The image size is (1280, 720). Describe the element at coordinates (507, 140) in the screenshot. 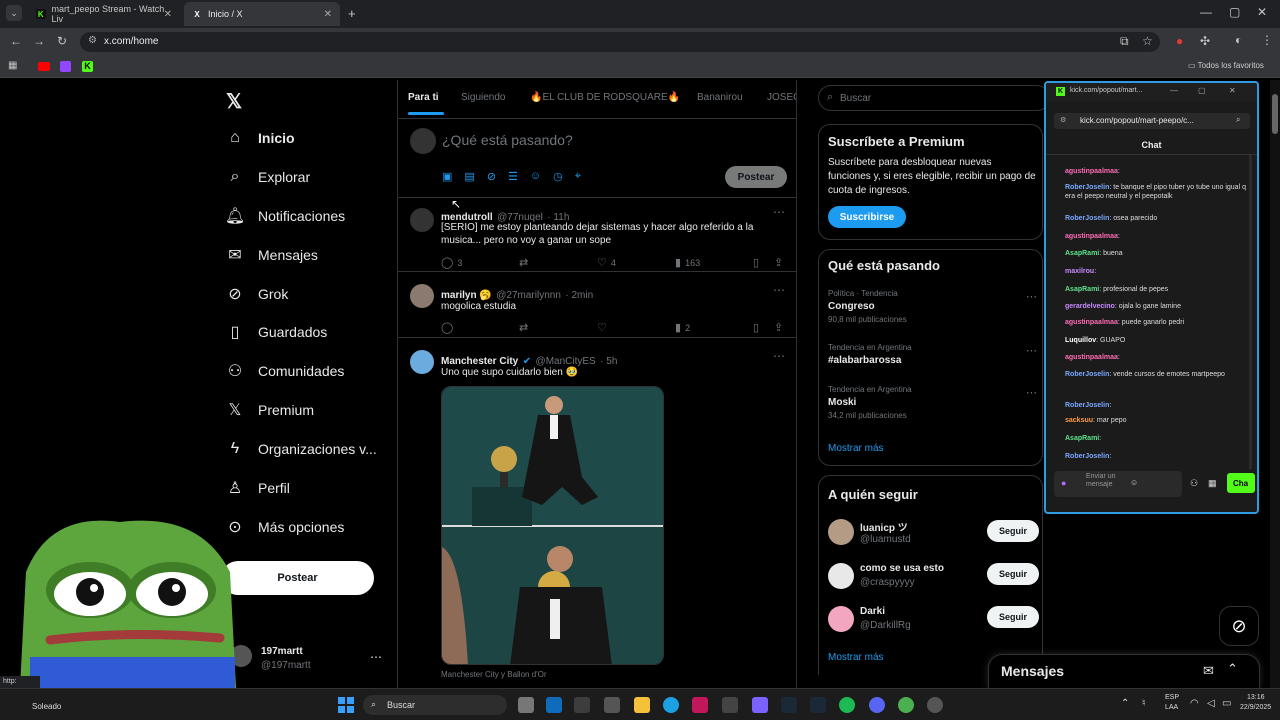

I see `compose-input: ¿Qué está pasando?` at that location.